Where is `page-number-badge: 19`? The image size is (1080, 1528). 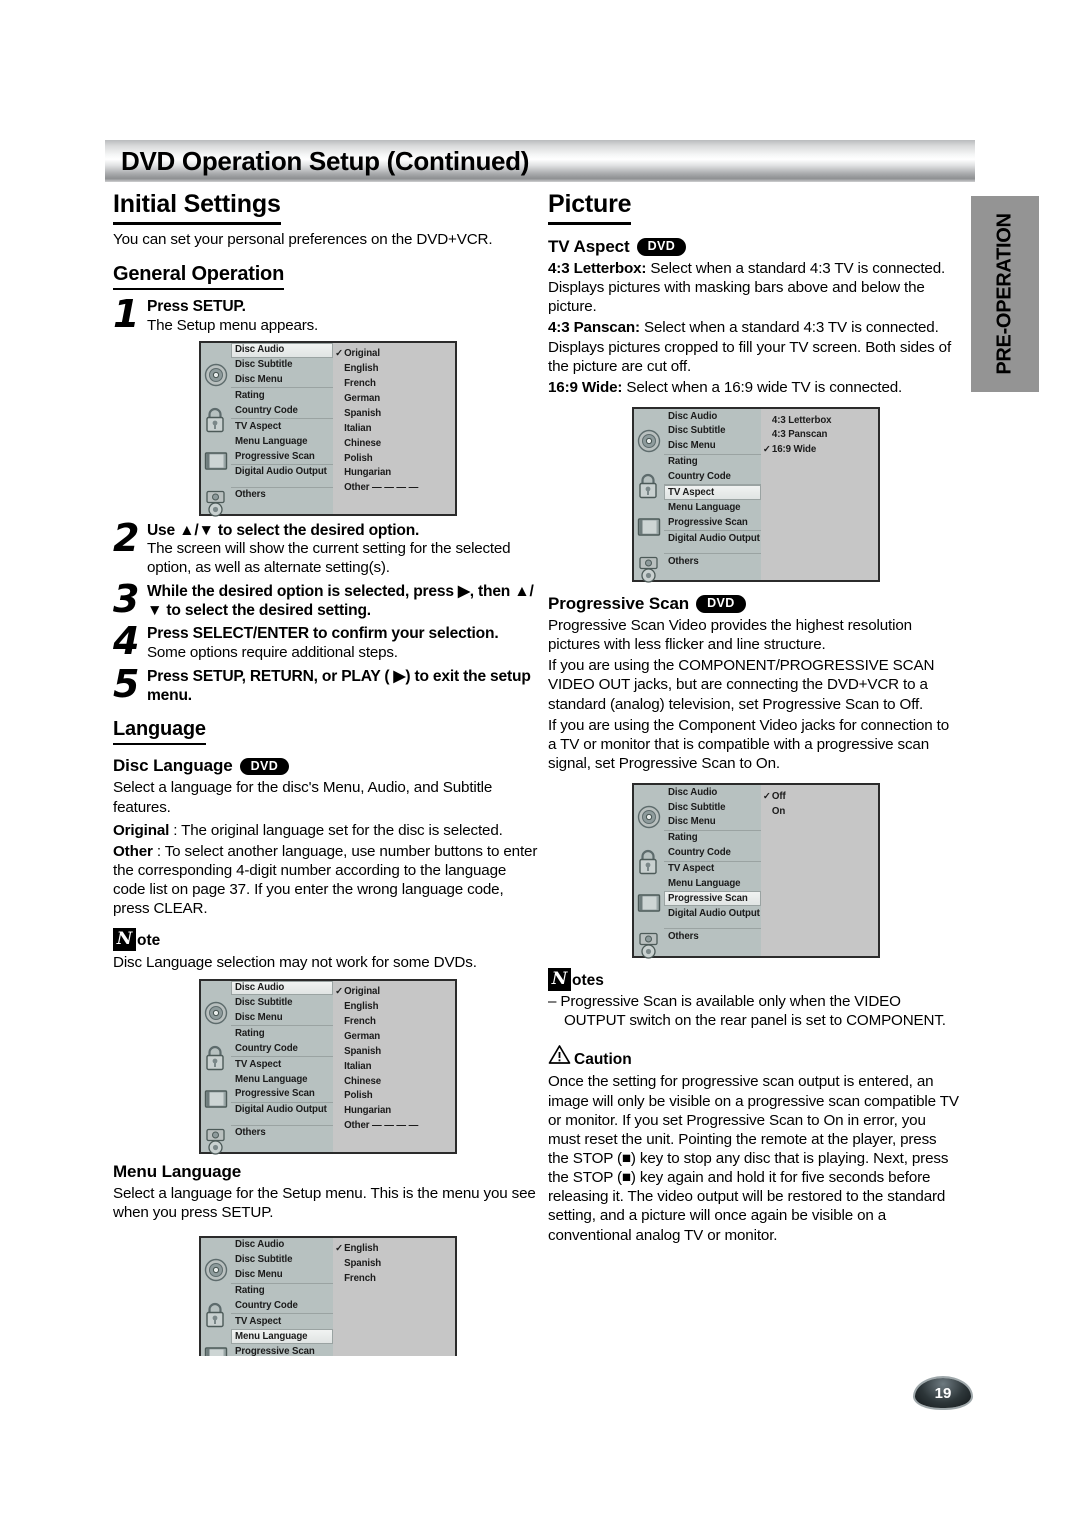
page-number-badge: 19 is located at coordinates (943, 1393).